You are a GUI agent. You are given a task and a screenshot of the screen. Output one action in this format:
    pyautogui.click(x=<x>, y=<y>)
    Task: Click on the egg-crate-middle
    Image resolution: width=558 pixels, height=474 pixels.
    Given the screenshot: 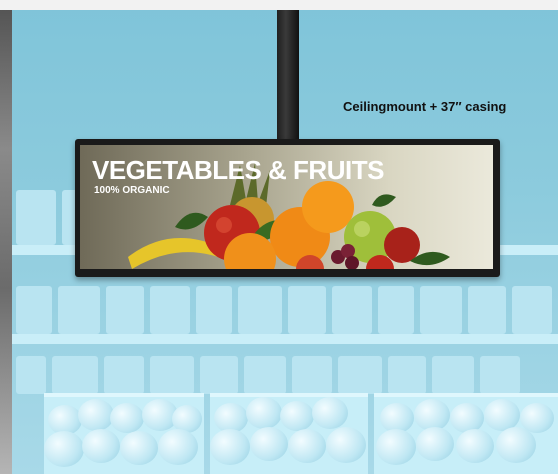 What is the action you would take?
    pyautogui.click(x=289, y=433)
    